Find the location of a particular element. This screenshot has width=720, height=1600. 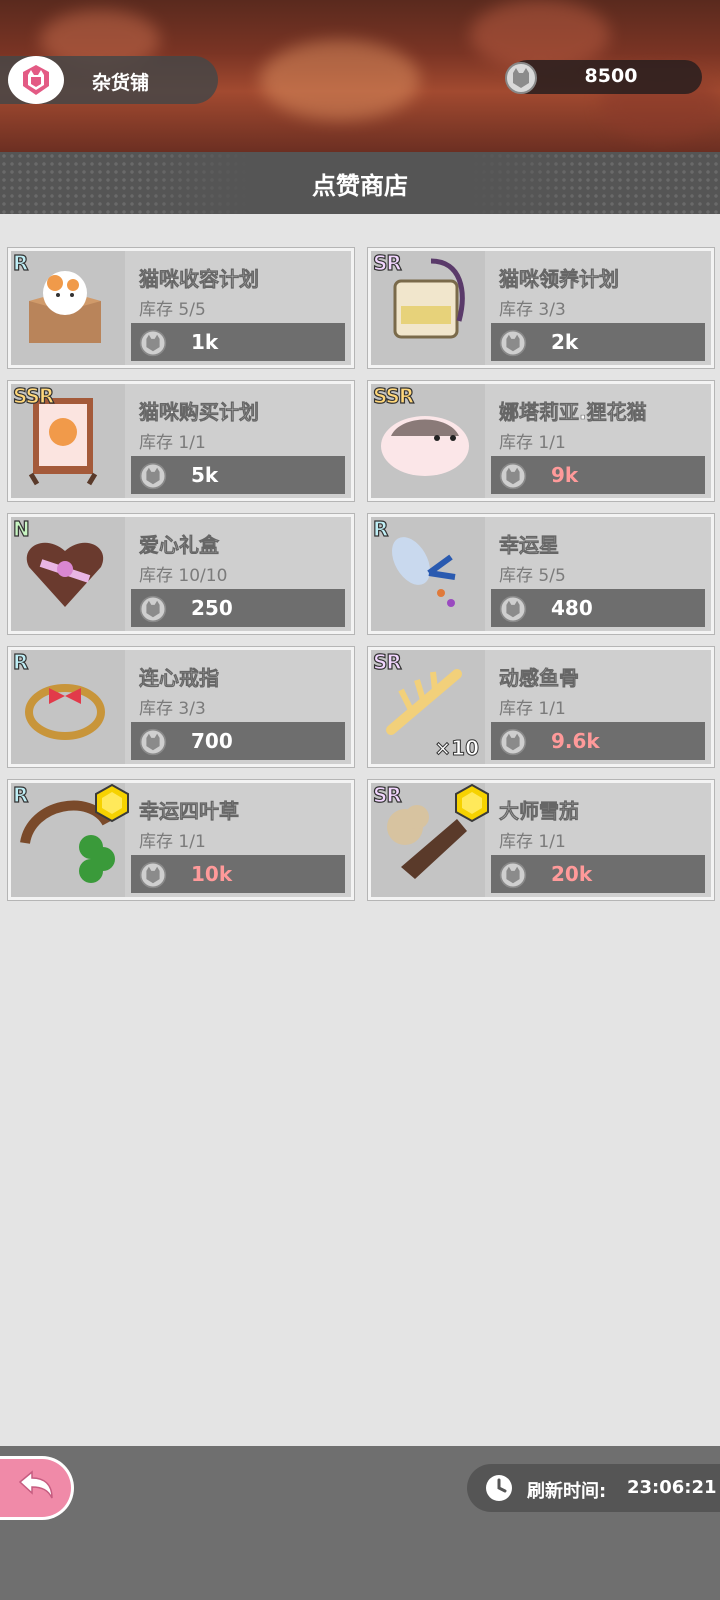

buy-button: 5k is located at coordinates (238, 475).